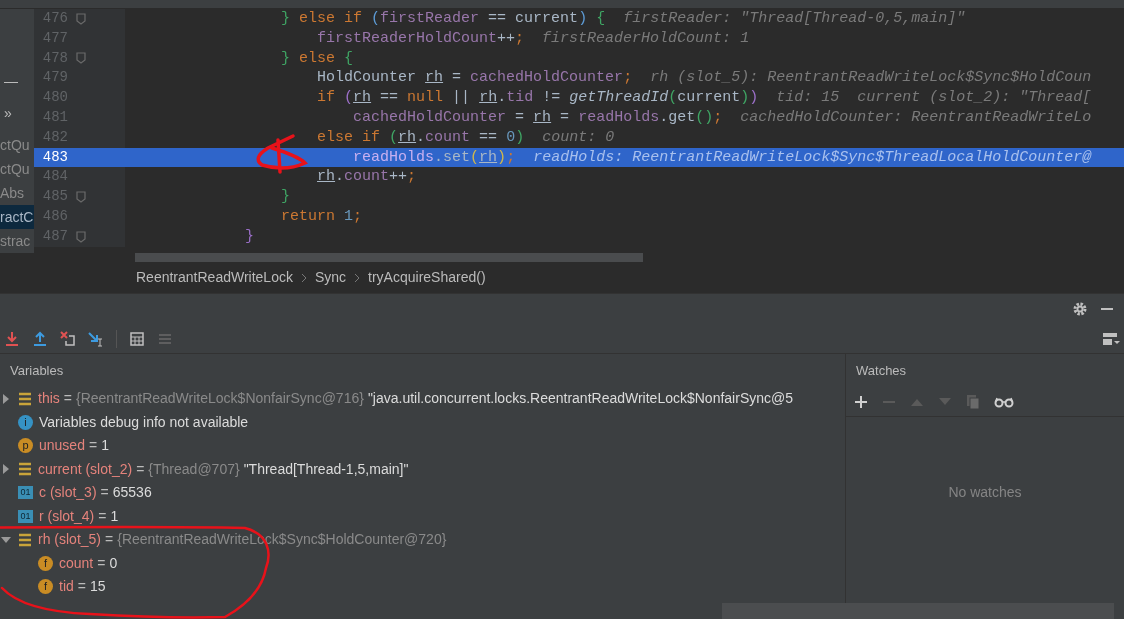 Image resolution: width=1124 pixels, height=619 pixels. I want to click on inline-value-hint: readHolds: ReentrantReadWriteLock$Sync$ThreadLocalHoldCounter@, so click(812, 157).